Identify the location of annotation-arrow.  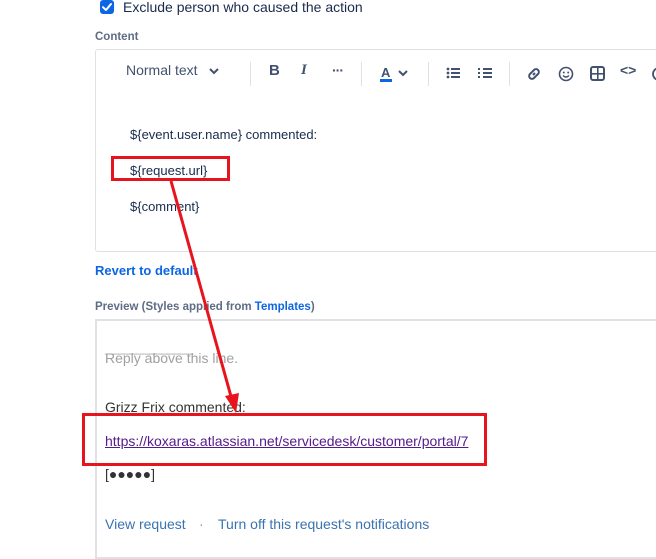
(204, 296).